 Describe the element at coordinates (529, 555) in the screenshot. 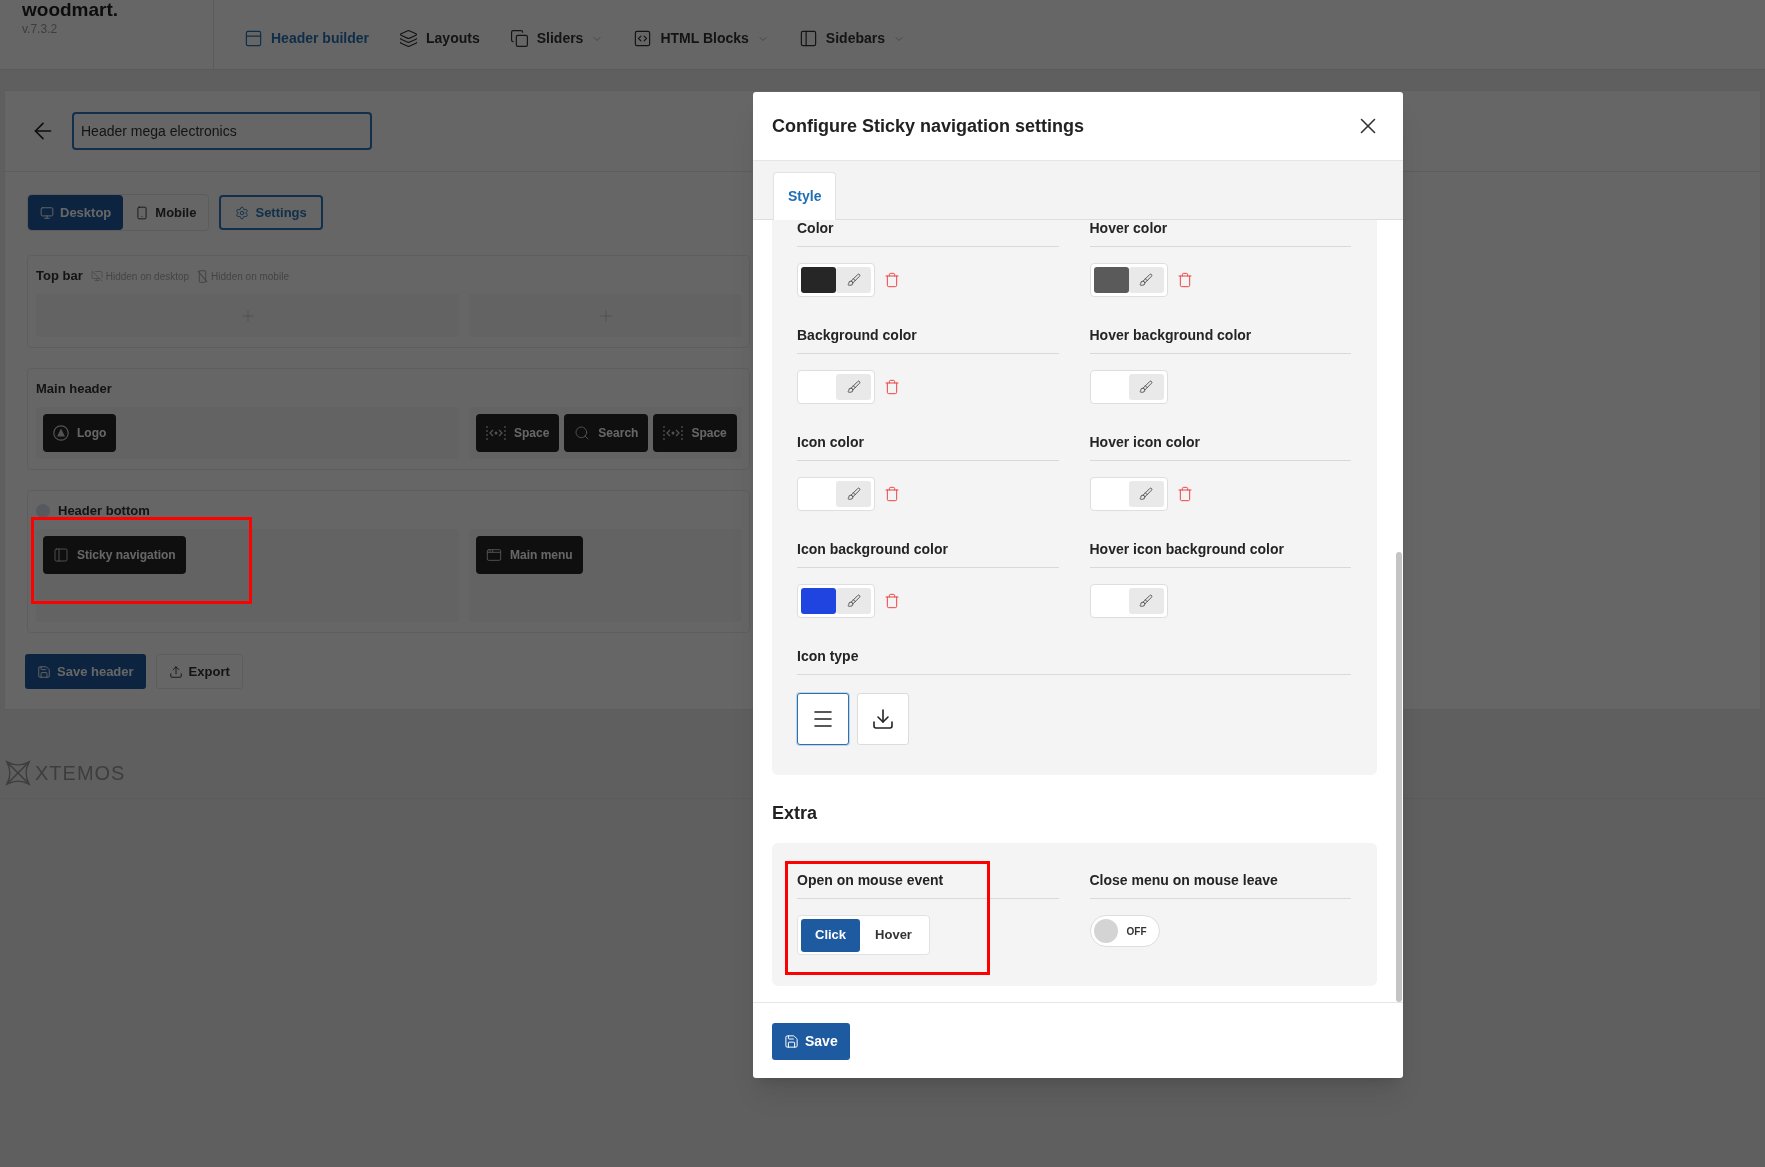

I see `header-element: Main menu` at that location.